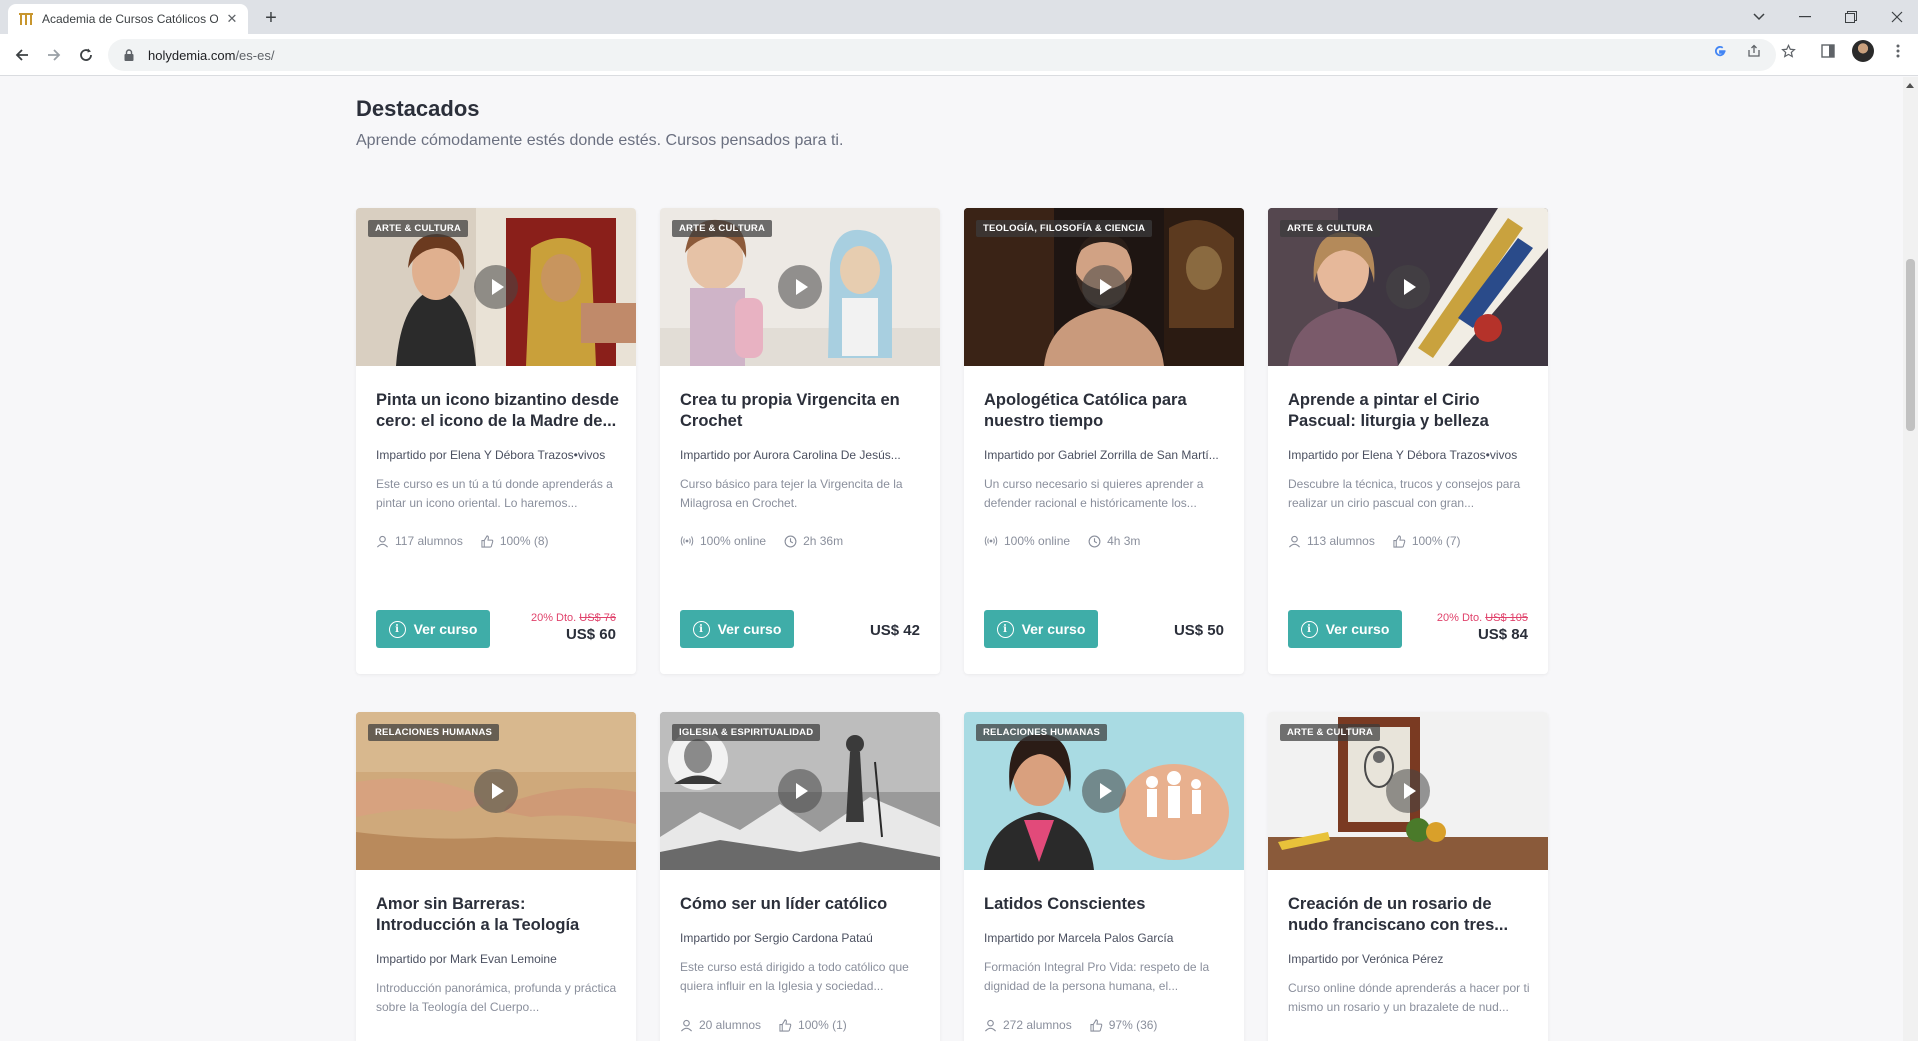 Image resolution: width=1918 pixels, height=1041 pixels. What do you see at coordinates (524, 541) in the screenshot?
I see `rating-value: 100% (8)` at bounding box center [524, 541].